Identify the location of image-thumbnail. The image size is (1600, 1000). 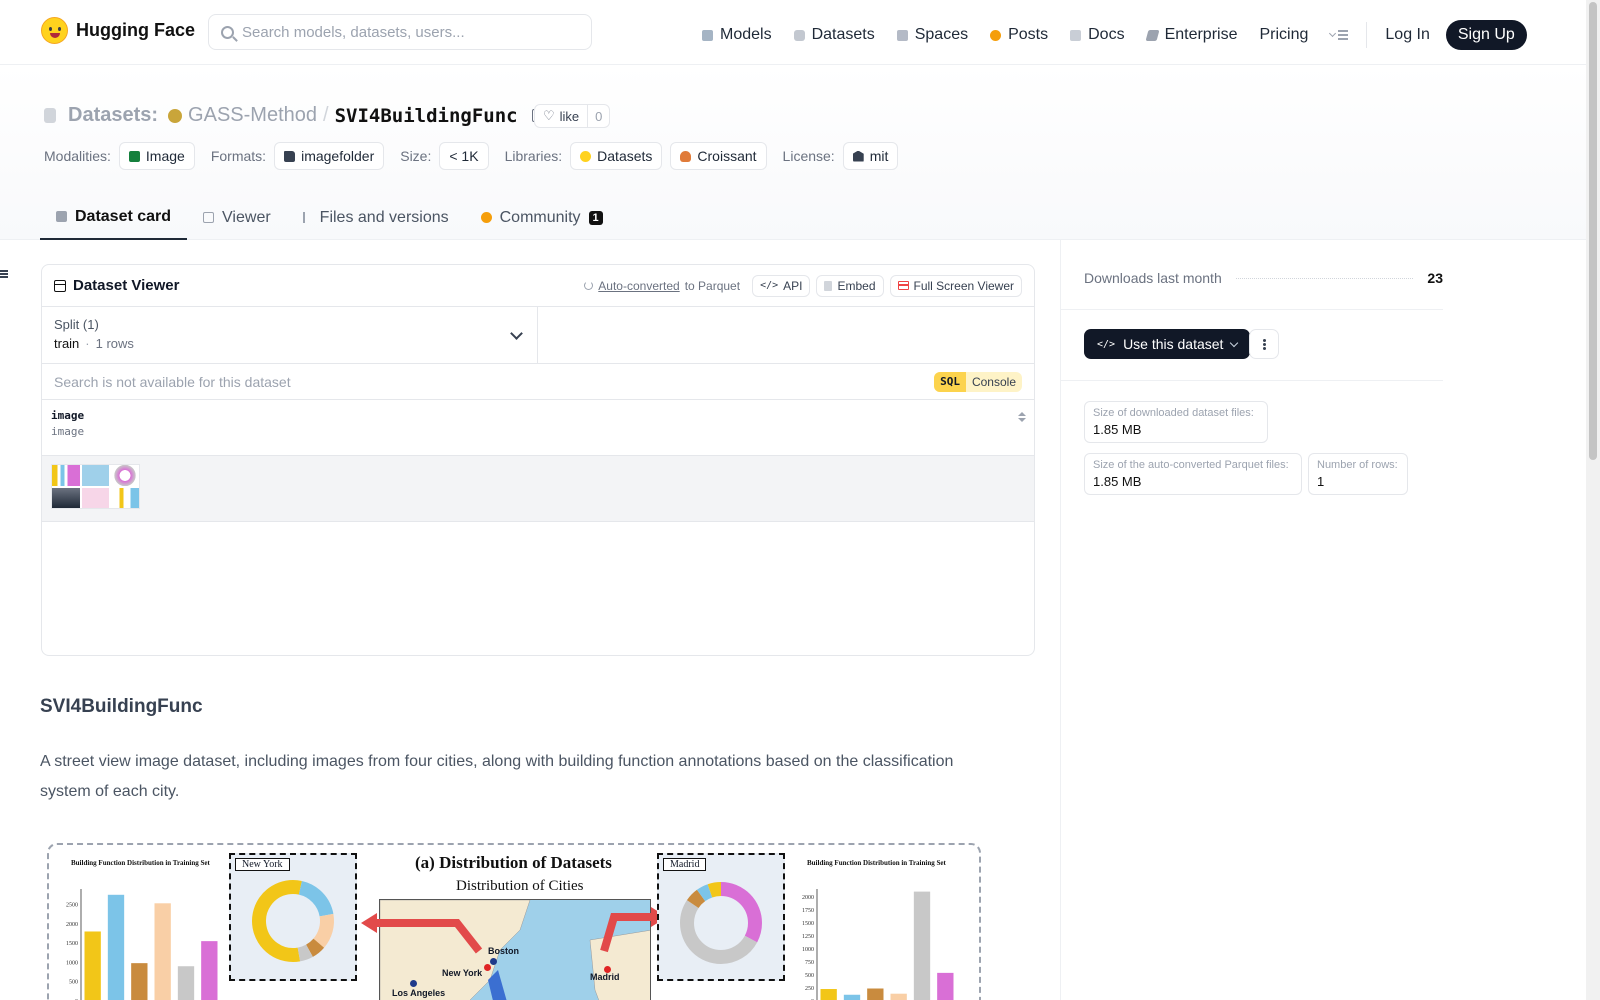
(95, 486).